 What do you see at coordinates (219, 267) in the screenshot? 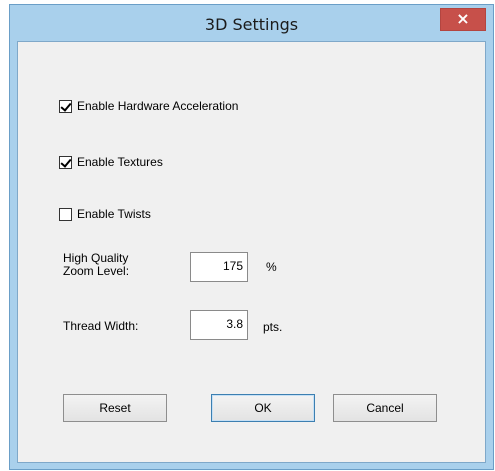
I see `zoom-level-input: 175` at bounding box center [219, 267].